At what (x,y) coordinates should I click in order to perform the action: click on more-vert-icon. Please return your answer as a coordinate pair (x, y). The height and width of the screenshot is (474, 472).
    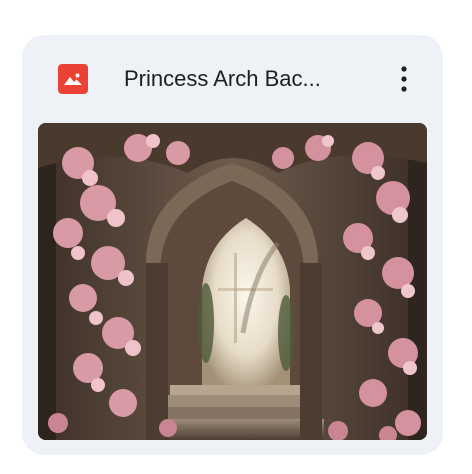
    Looking at the image, I should click on (404, 79).